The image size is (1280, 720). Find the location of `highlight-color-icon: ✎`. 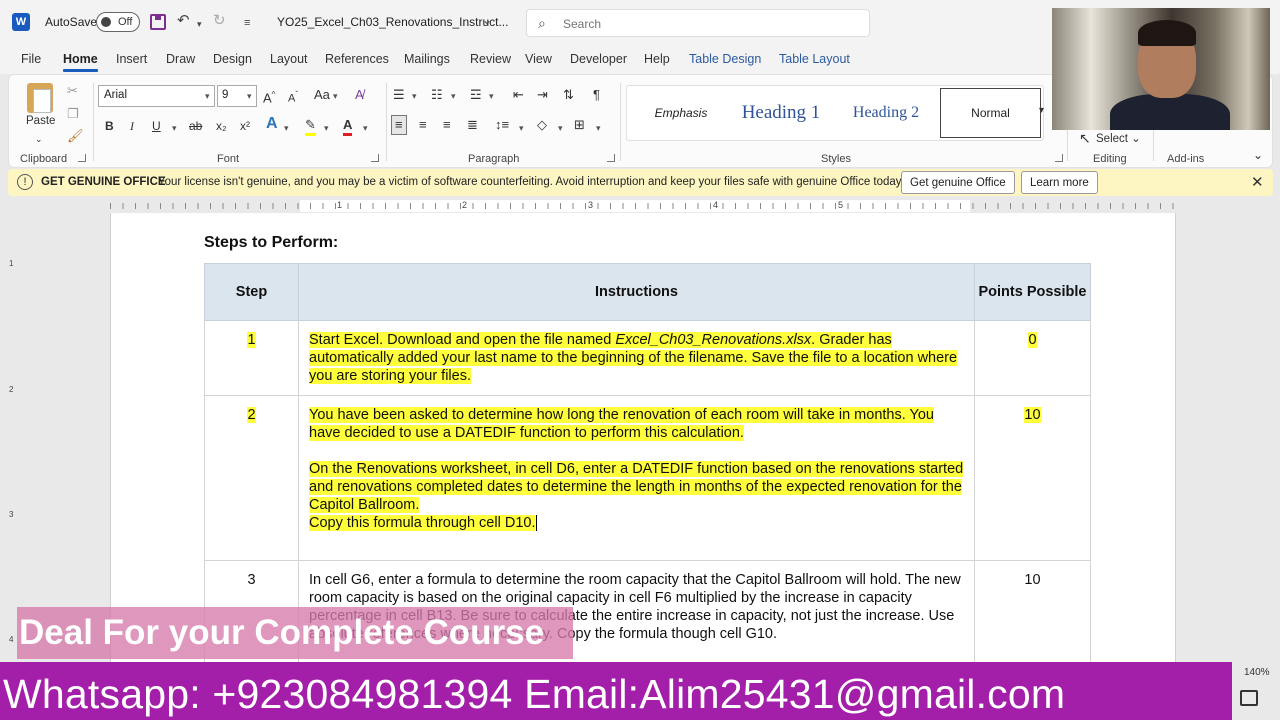

highlight-color-icon: ✎ is located at coordinates (310, 126).